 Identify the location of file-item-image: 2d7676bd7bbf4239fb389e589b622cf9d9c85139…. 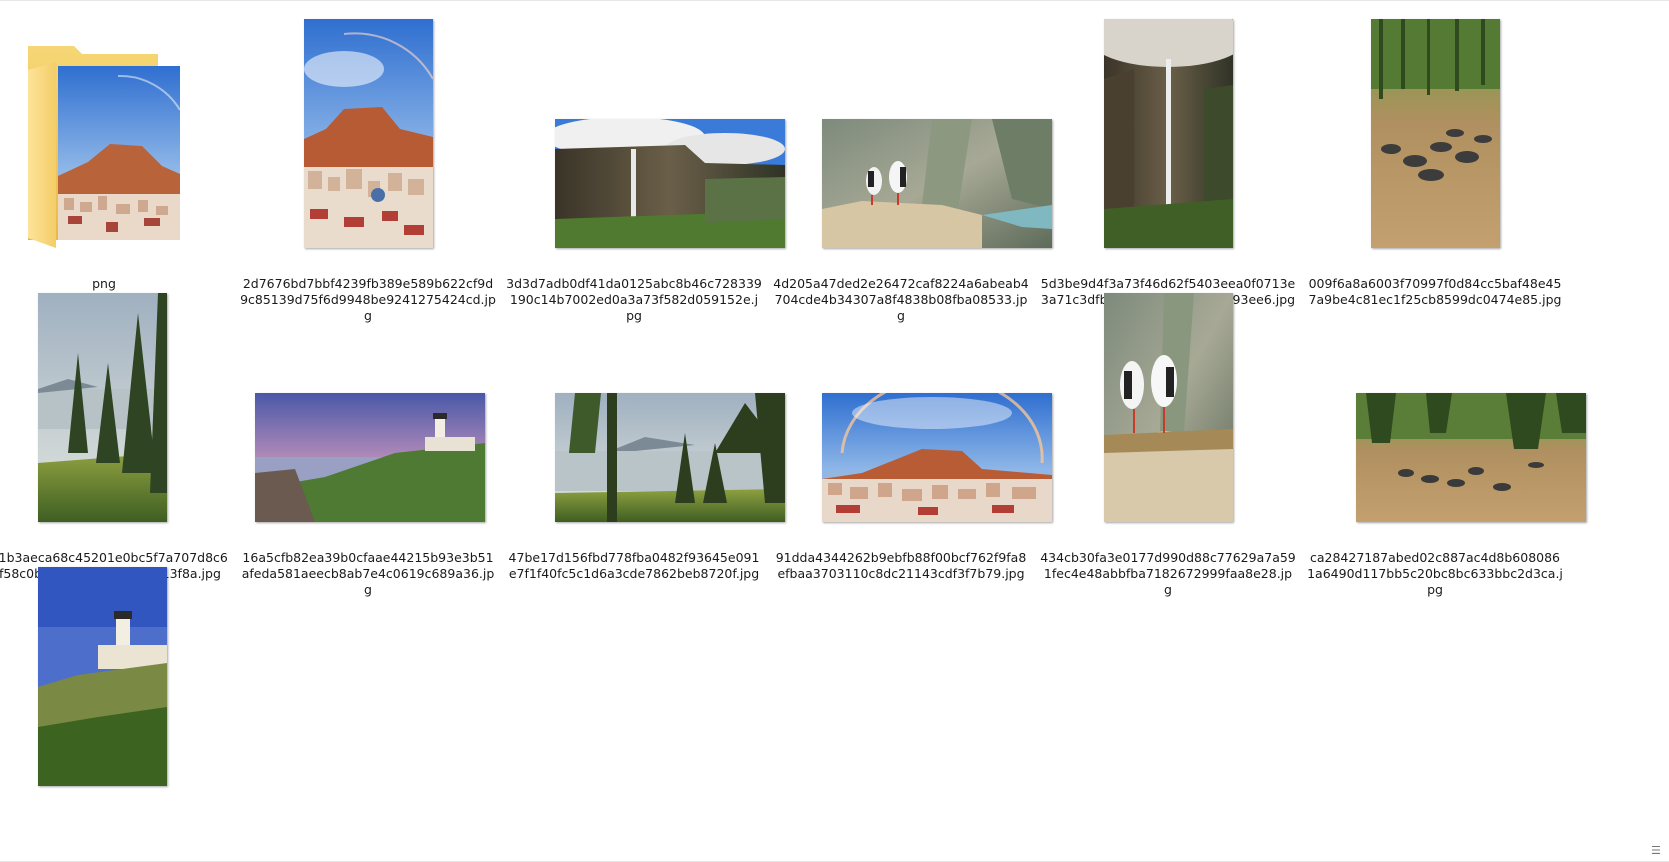
(368, 171).